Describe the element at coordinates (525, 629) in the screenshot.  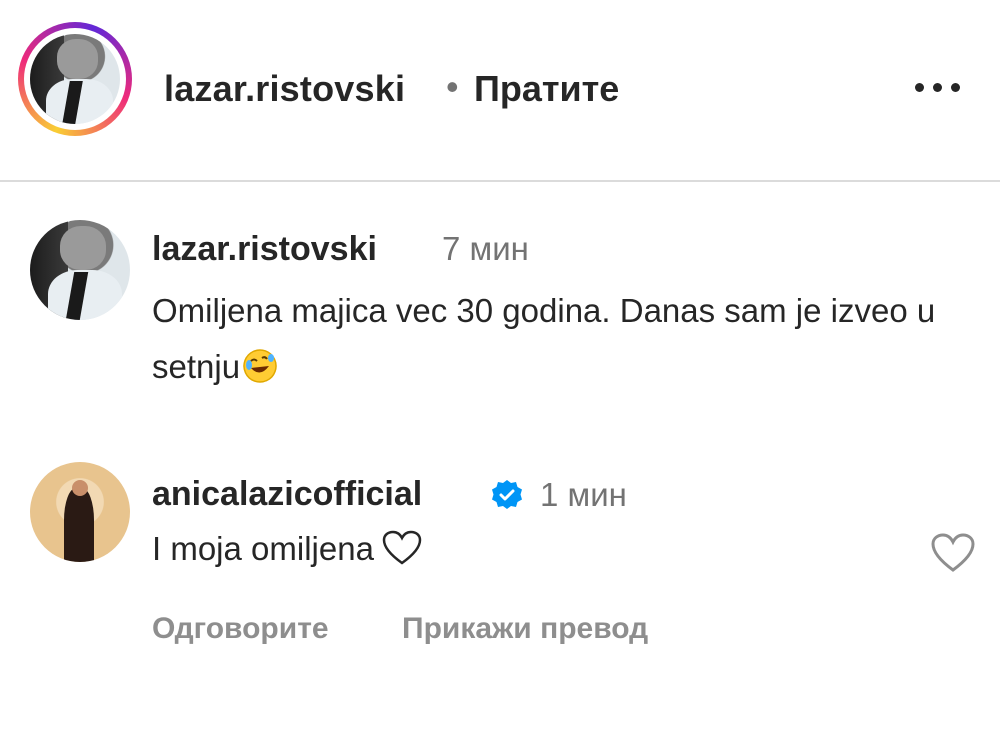
I see `show-translation-button: Прикажи превод` at that location.